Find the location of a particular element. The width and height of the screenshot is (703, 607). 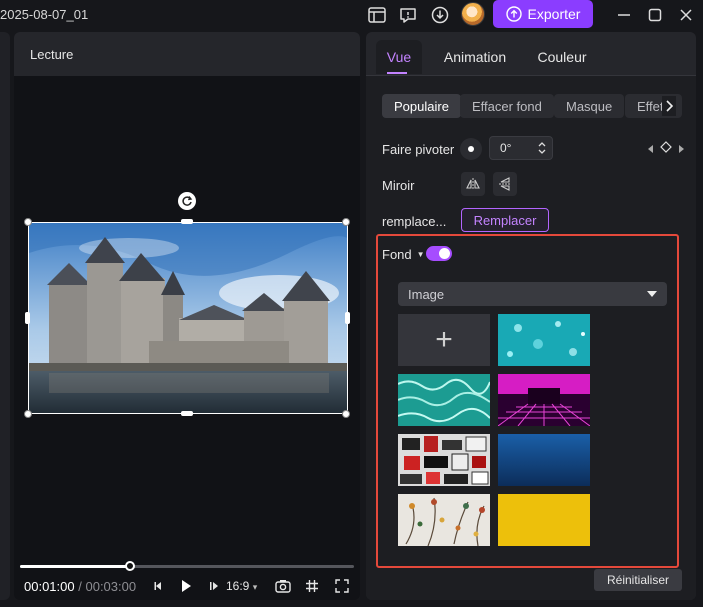

next-keyframe-icon is located at coordinates (681, 148).